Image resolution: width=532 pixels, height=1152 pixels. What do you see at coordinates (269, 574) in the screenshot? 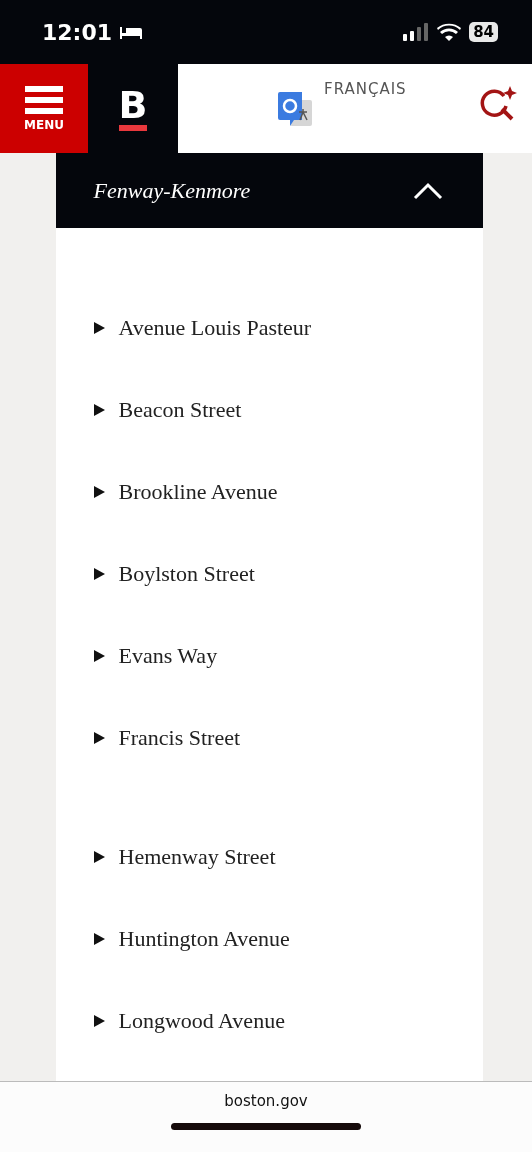
I see `street-link: Boylston Street` at bounding box center [269, 574].